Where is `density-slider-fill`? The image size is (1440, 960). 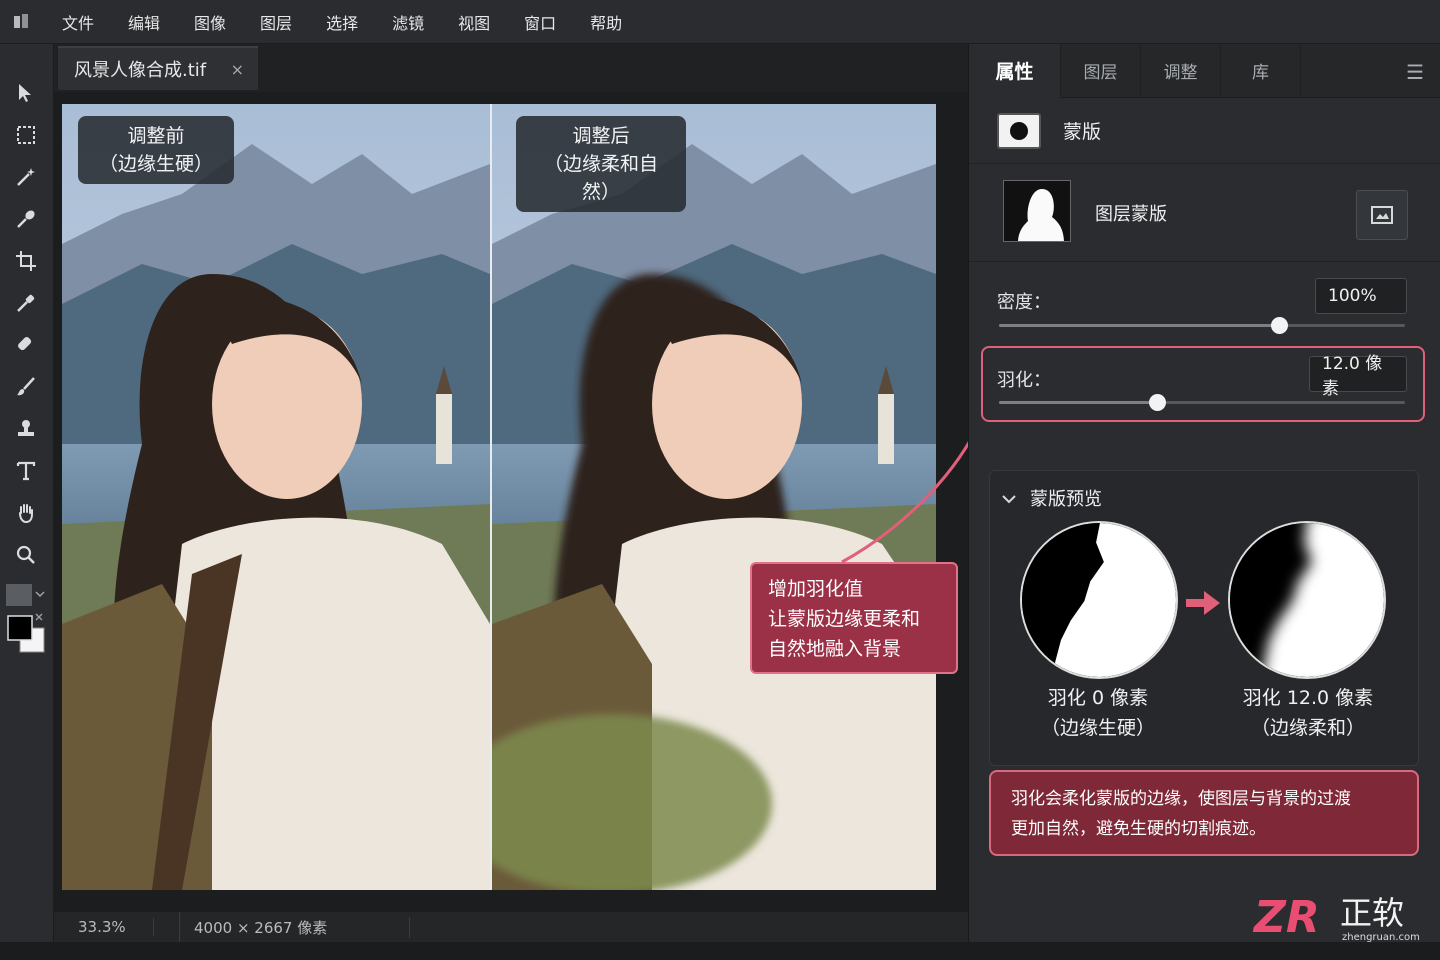 density-slider-fill is located at coordinates (1139, 325).